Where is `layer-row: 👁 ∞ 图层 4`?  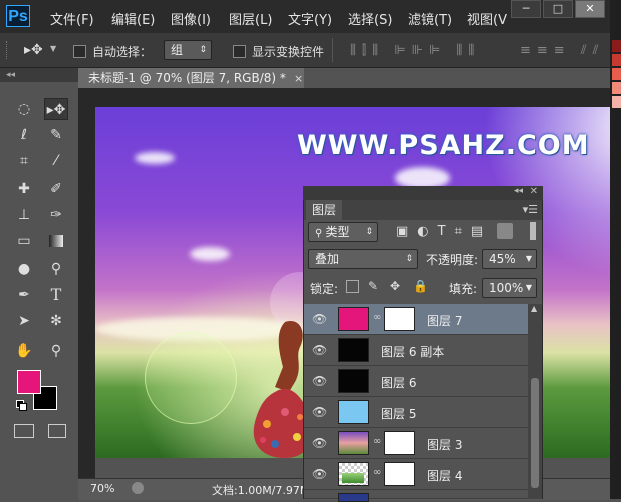 layer-row: 👁 ∞ 图层 4 is located at coordinates (416, 474).